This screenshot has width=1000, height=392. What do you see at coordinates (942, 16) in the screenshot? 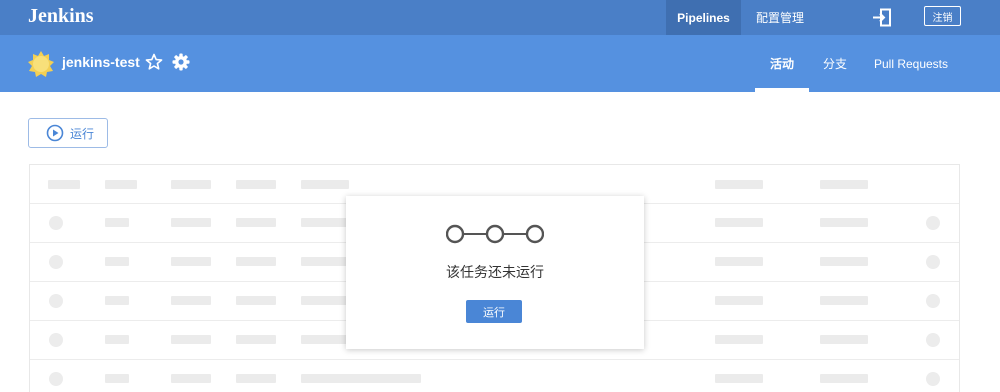
I see `logout-button: 注销` at bounding box center [942, 16].